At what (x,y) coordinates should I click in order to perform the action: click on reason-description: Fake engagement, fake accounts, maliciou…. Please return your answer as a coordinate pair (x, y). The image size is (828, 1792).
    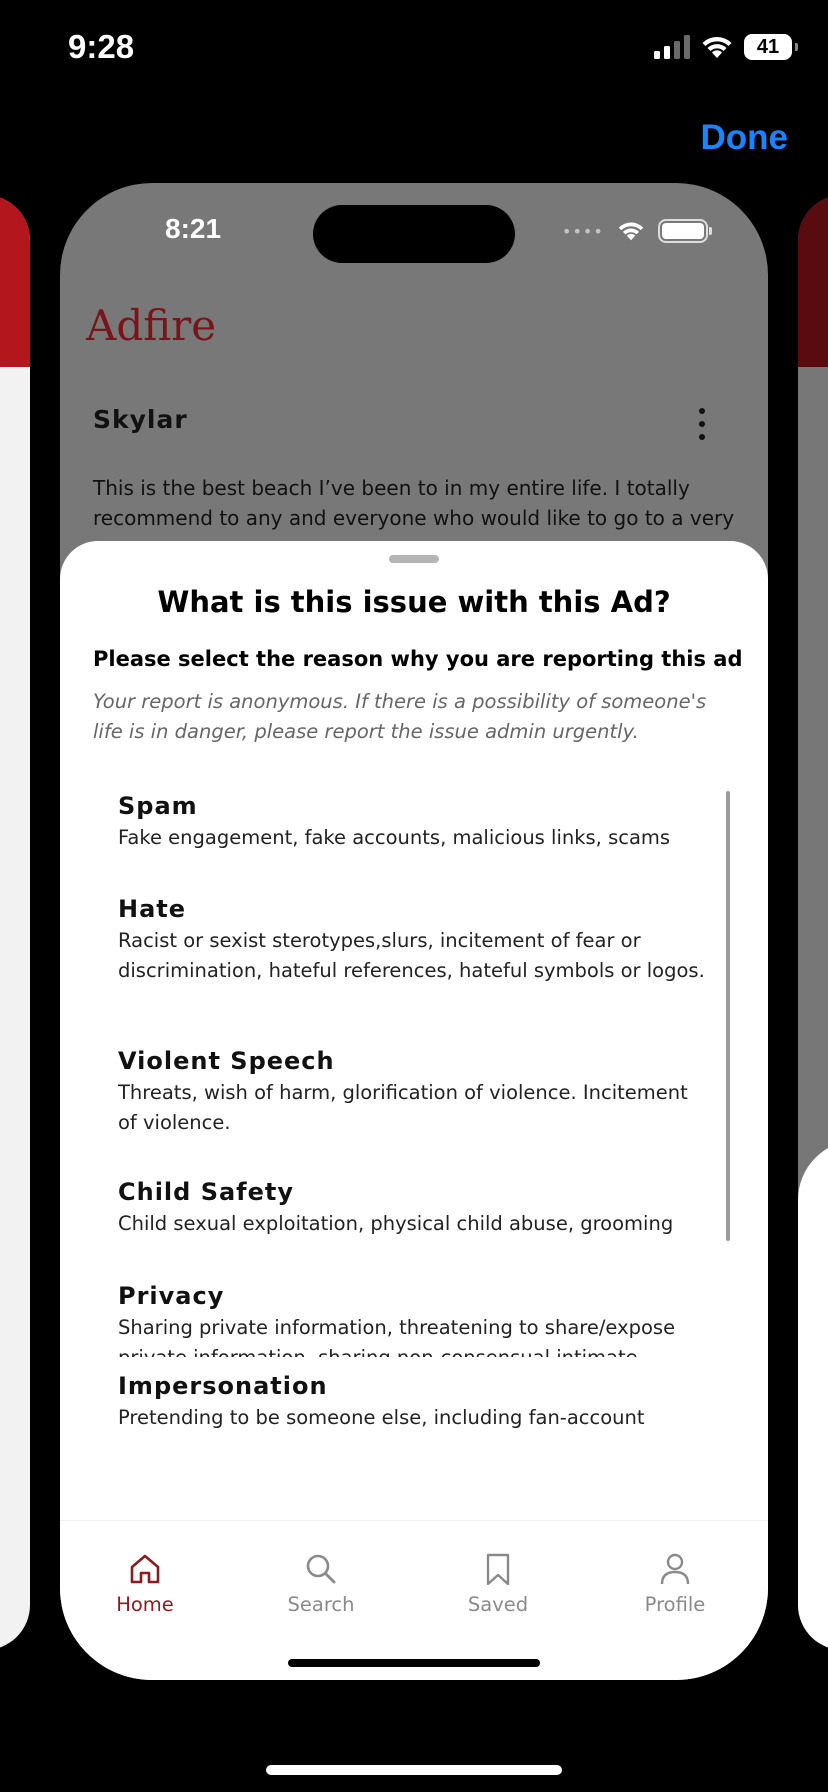
    Looking at the image, I should click on (394, 837).